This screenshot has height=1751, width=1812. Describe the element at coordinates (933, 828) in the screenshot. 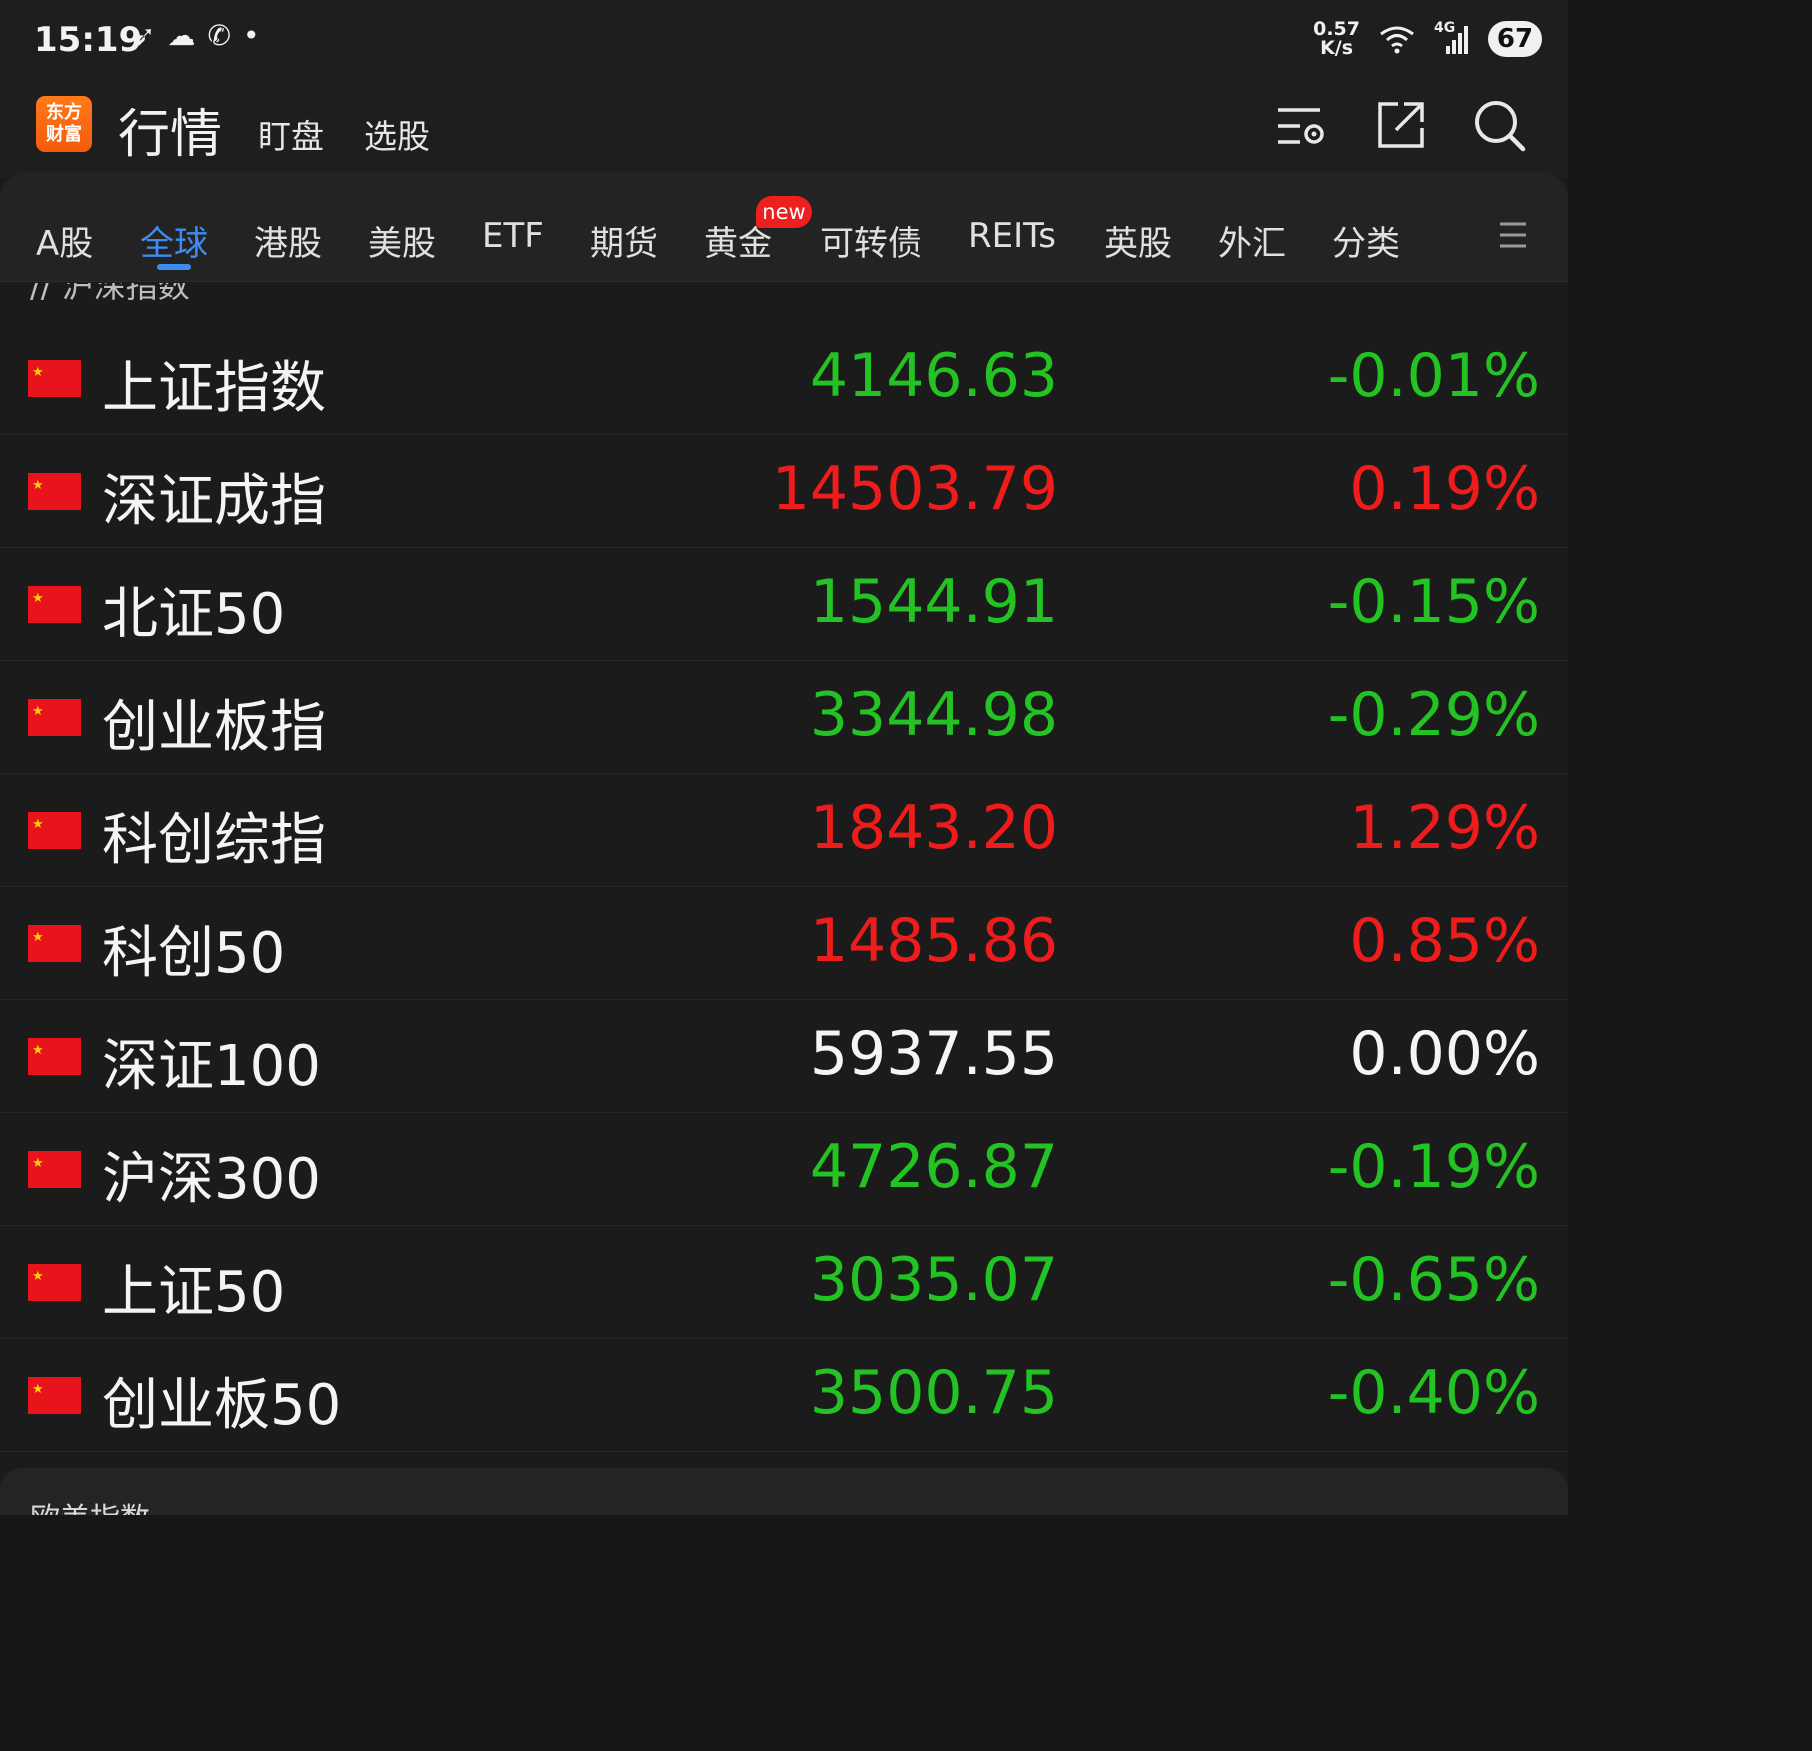

I see `index-price: 1843.20` at that location.